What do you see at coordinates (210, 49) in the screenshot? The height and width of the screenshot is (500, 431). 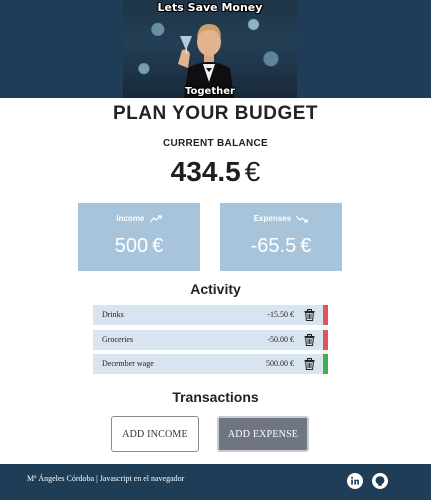 I see `hero-meme-image: Lets Save Money Together` at bounding box center [210, 49].